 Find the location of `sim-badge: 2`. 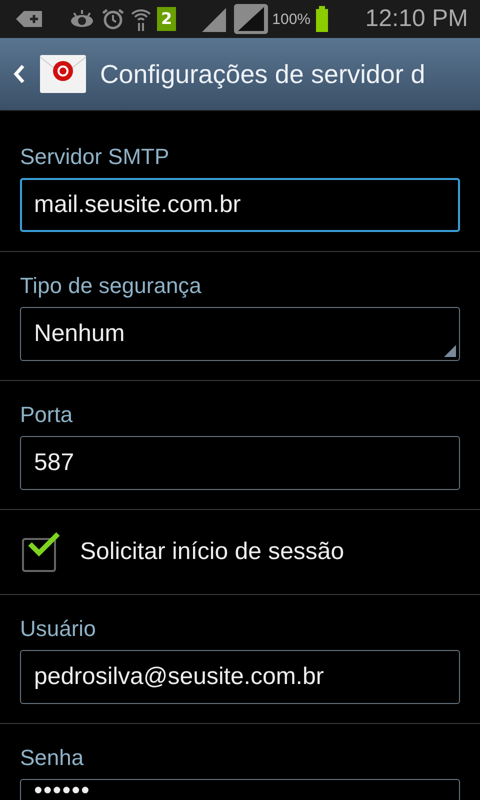

sim-badge: 2 is located at coordinates (166, 19).